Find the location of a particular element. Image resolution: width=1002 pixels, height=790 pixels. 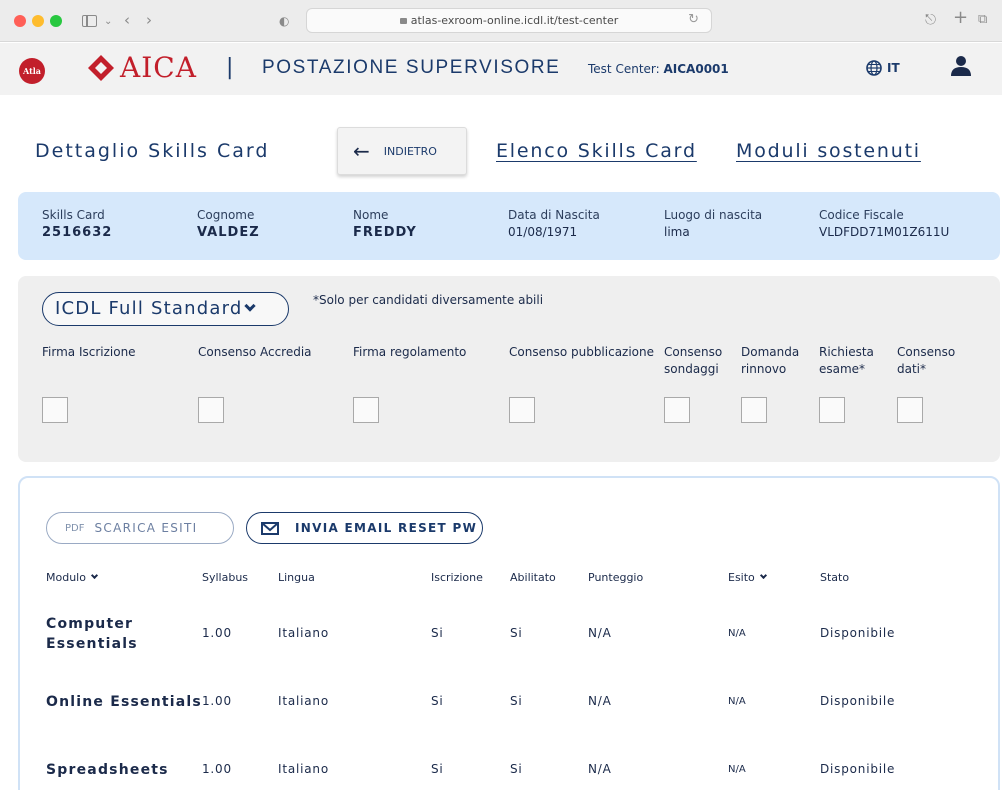

checkbox-consenso-sondaggi is located at coordinates (677, 410).